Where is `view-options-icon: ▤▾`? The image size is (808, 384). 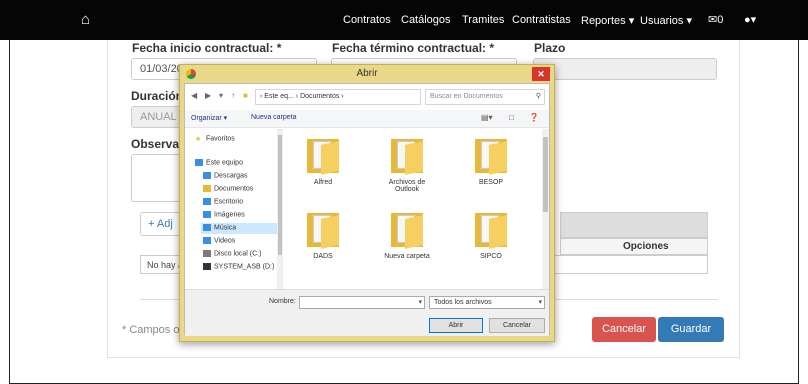 view-options-icon: ▤▾ is located at coordinates (487, 117).